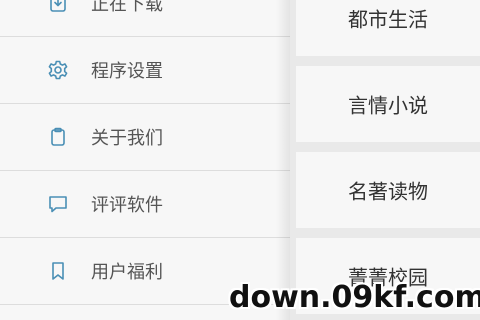 The width and height of the screenshot is (480, 320). I want to click on drawer-item-label: 程序设置, so click(127, 71).